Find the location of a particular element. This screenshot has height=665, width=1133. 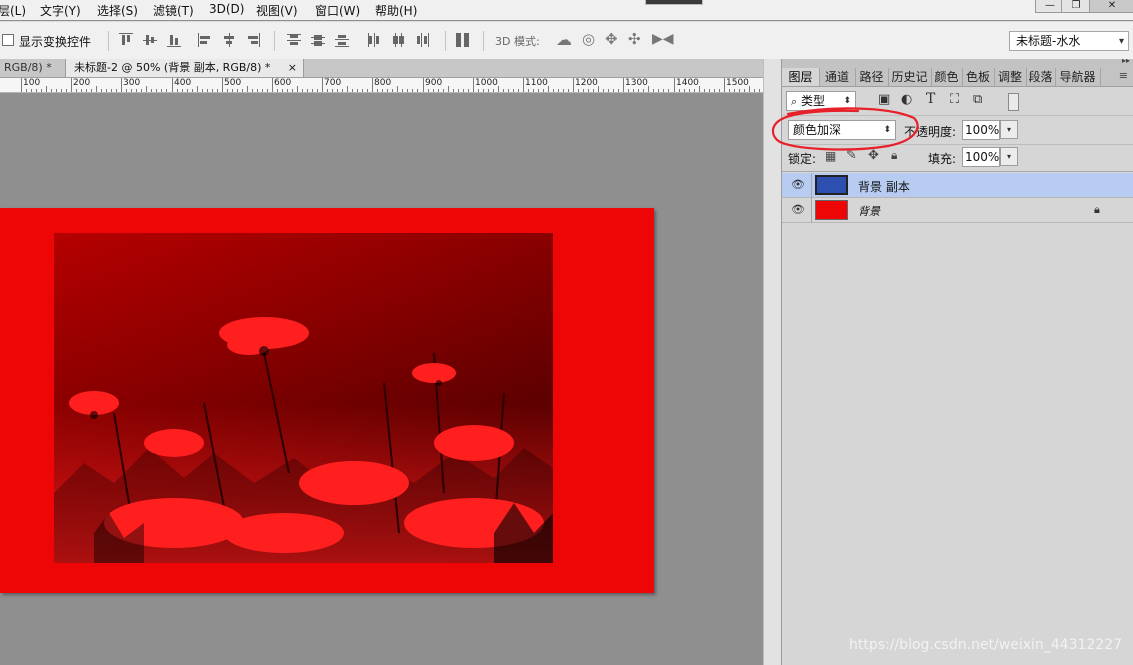

menu-view: 视图(V) is located at coordinates (277, 10).